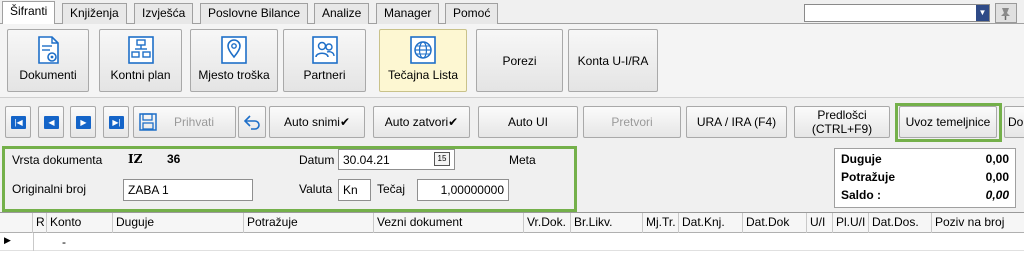 This screenshot has width=1024, height=276. I want to click on porezi-button: Porezi, so click(519, 60).